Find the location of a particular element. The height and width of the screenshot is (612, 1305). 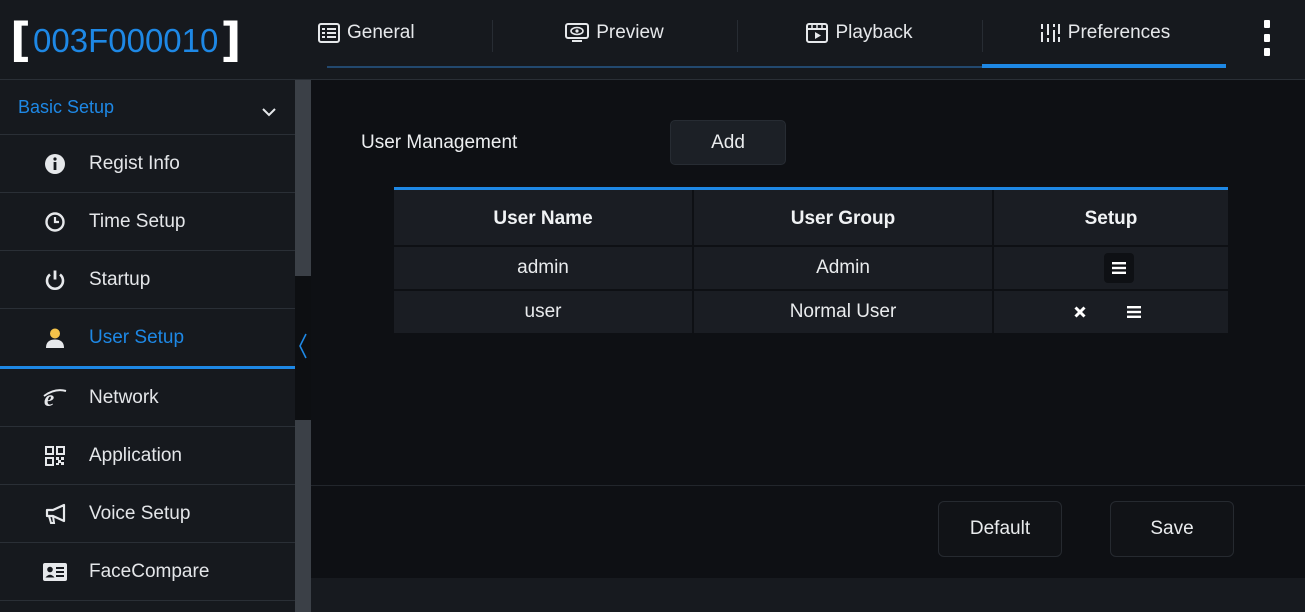

sidebar-item-label: Time Setup is located at coordinates (137, 221).